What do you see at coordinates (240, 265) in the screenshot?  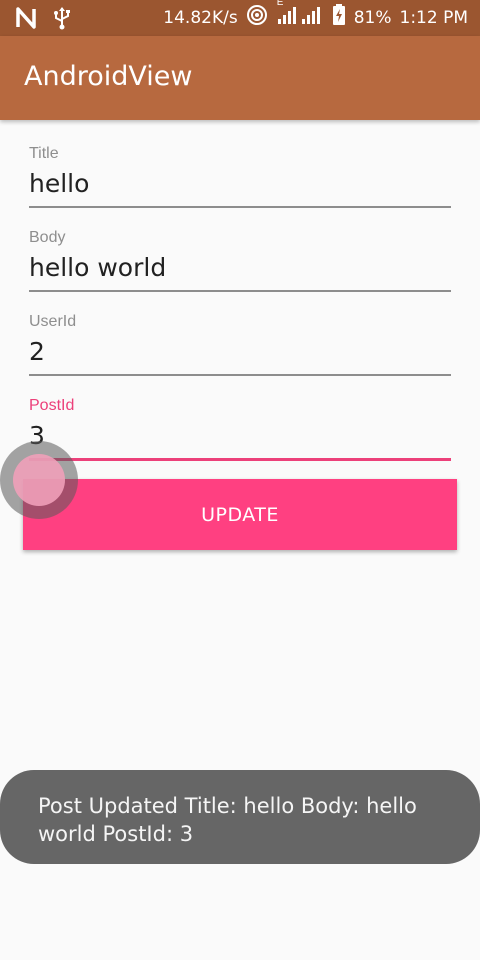 I see `body-field: Body hello world` at bounding box center [240, 265].